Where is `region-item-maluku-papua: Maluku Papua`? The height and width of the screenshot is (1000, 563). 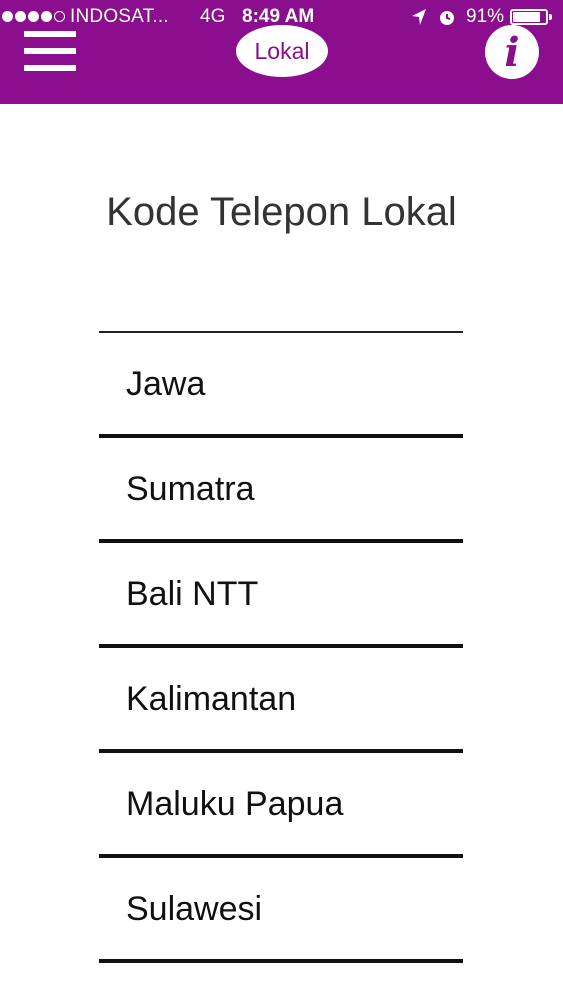
region-item-maluku-papua: Maluku Papua is located at coordinates (281, 805).